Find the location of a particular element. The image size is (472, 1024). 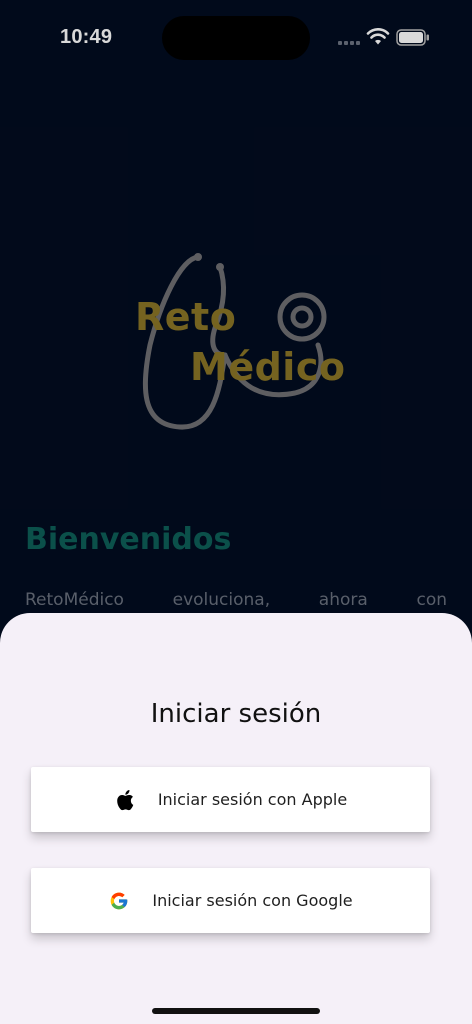

apple-login-label: Iniciar sesión con Apple is located at coordinates (252, 799).